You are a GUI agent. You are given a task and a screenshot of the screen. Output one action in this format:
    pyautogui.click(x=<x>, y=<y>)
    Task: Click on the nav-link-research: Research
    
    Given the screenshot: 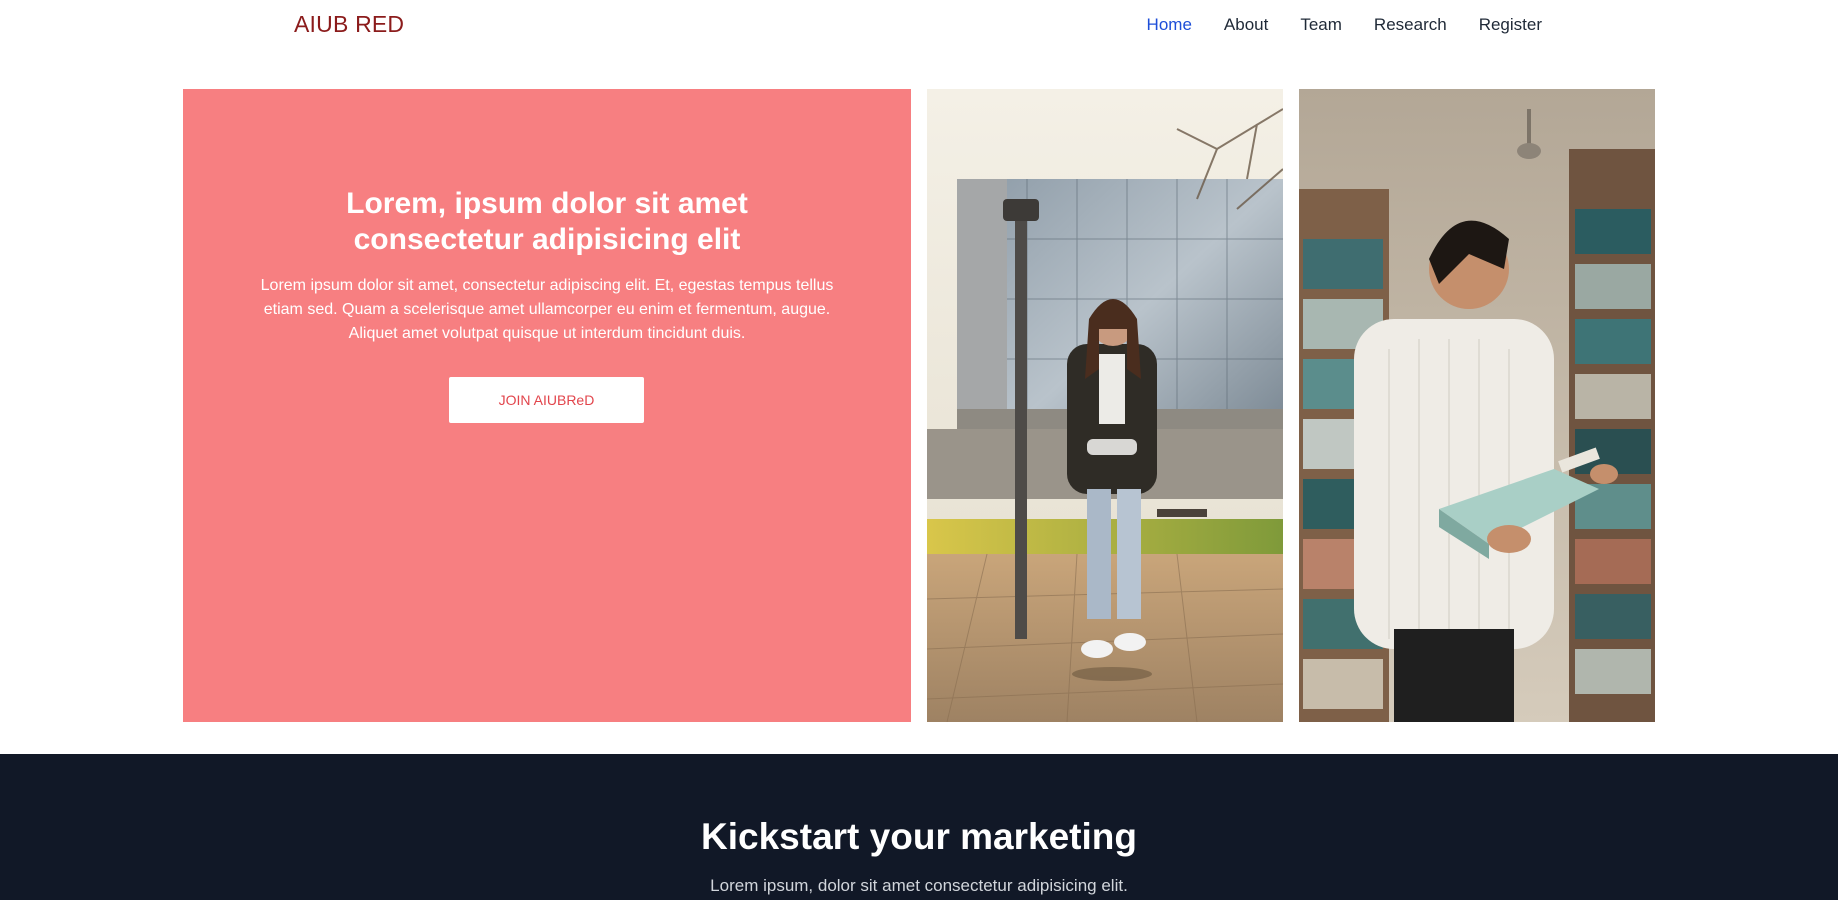 What is the action you would take?
    pyautogui.click(x=1410, y=24)
    